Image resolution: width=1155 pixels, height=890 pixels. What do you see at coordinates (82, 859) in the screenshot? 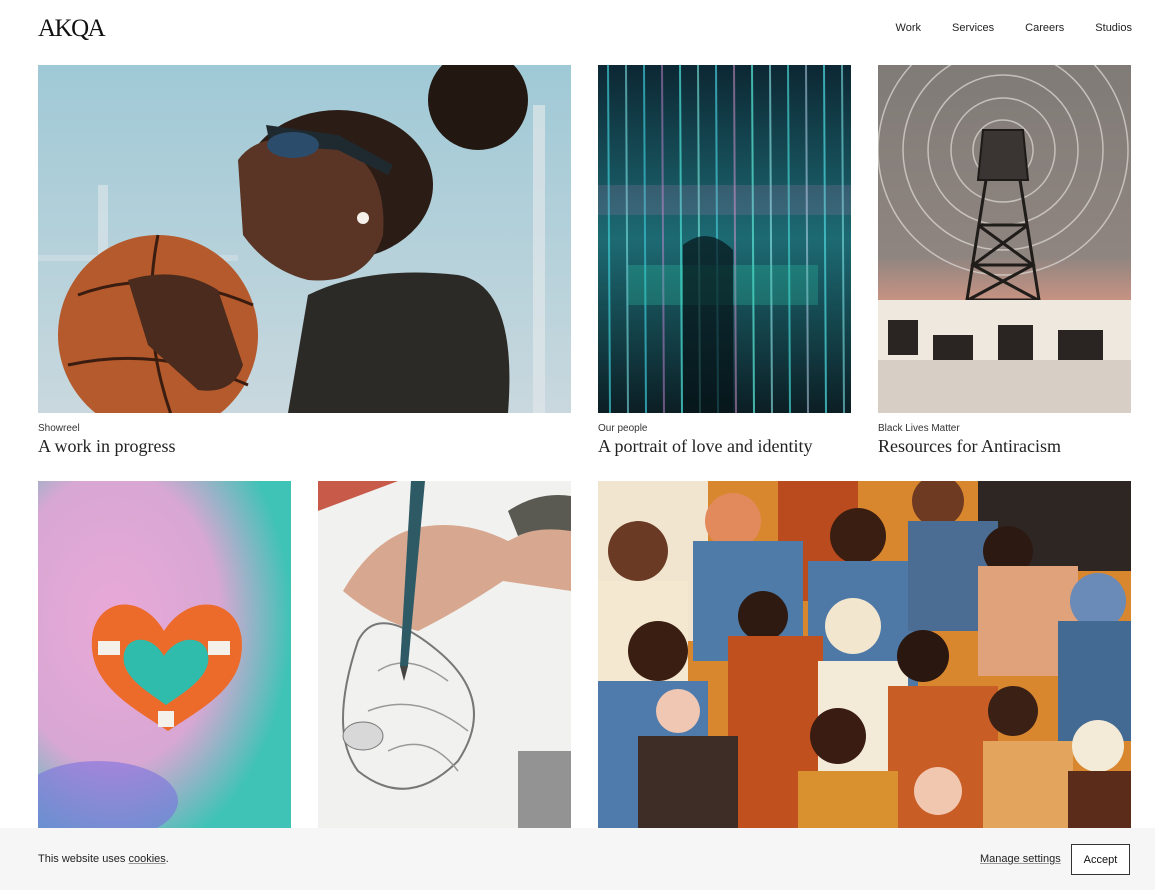
I see `cookie-text-prefix: This website uses` at bounding box center [82, 859].